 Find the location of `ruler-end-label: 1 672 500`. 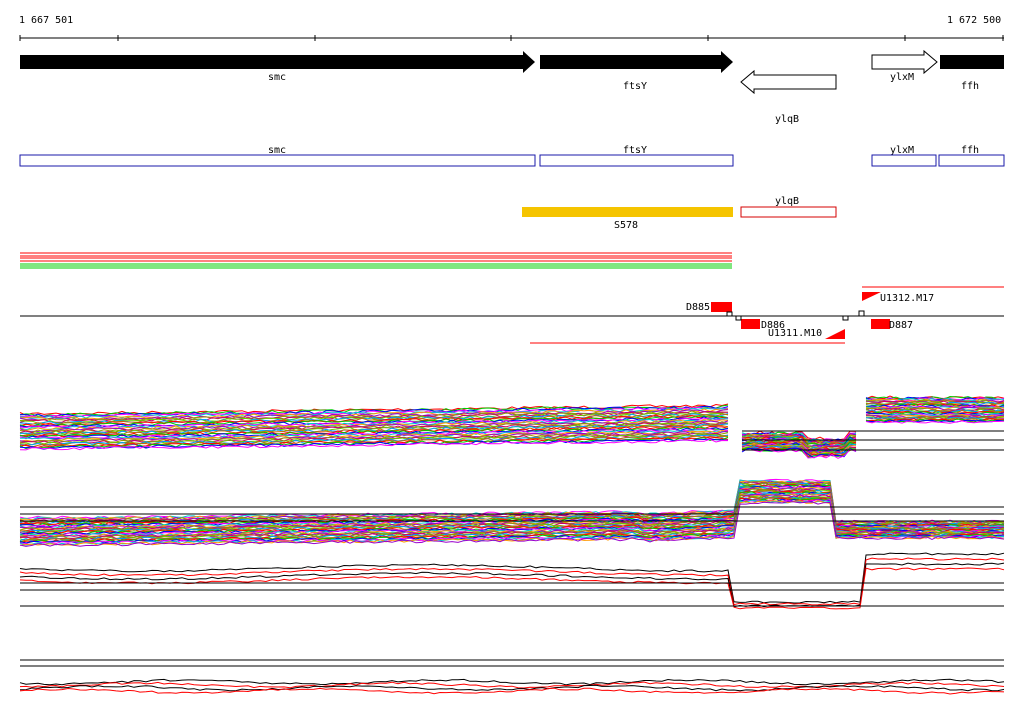

ruler-end-label: 1 672 500 is located at coordinates (974, 20).